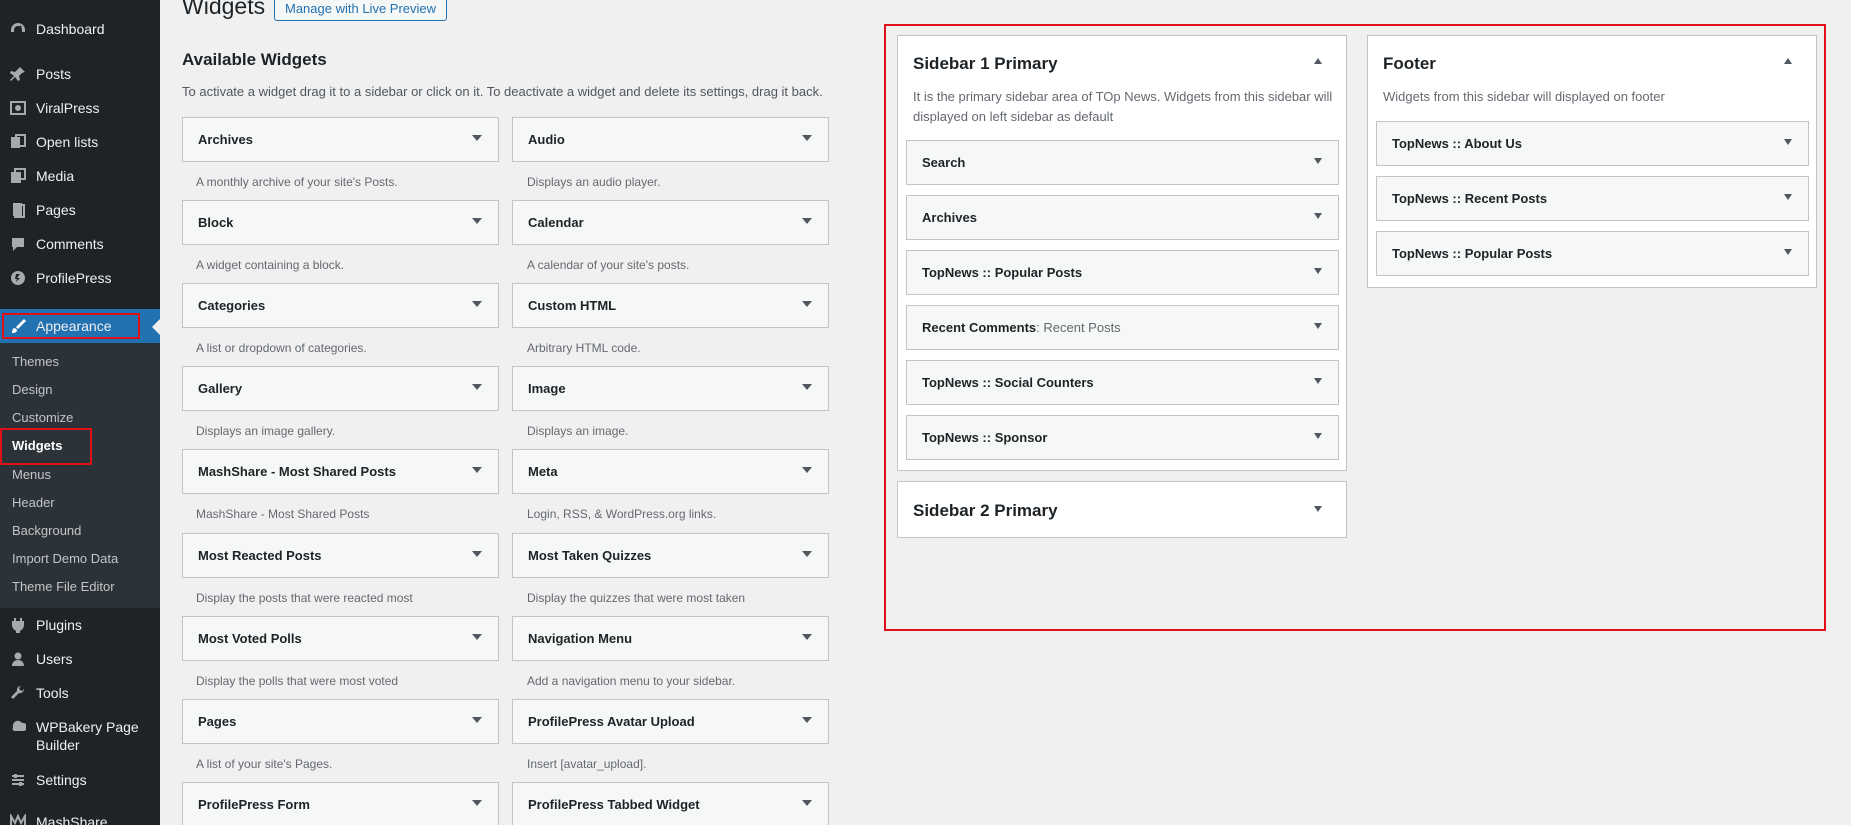  What do you see at coordinates (1122, 509) in the screenshot?
I see `sidebar-2-primary: Sidebar 2 Primary` at bounding box center [1122, 509].